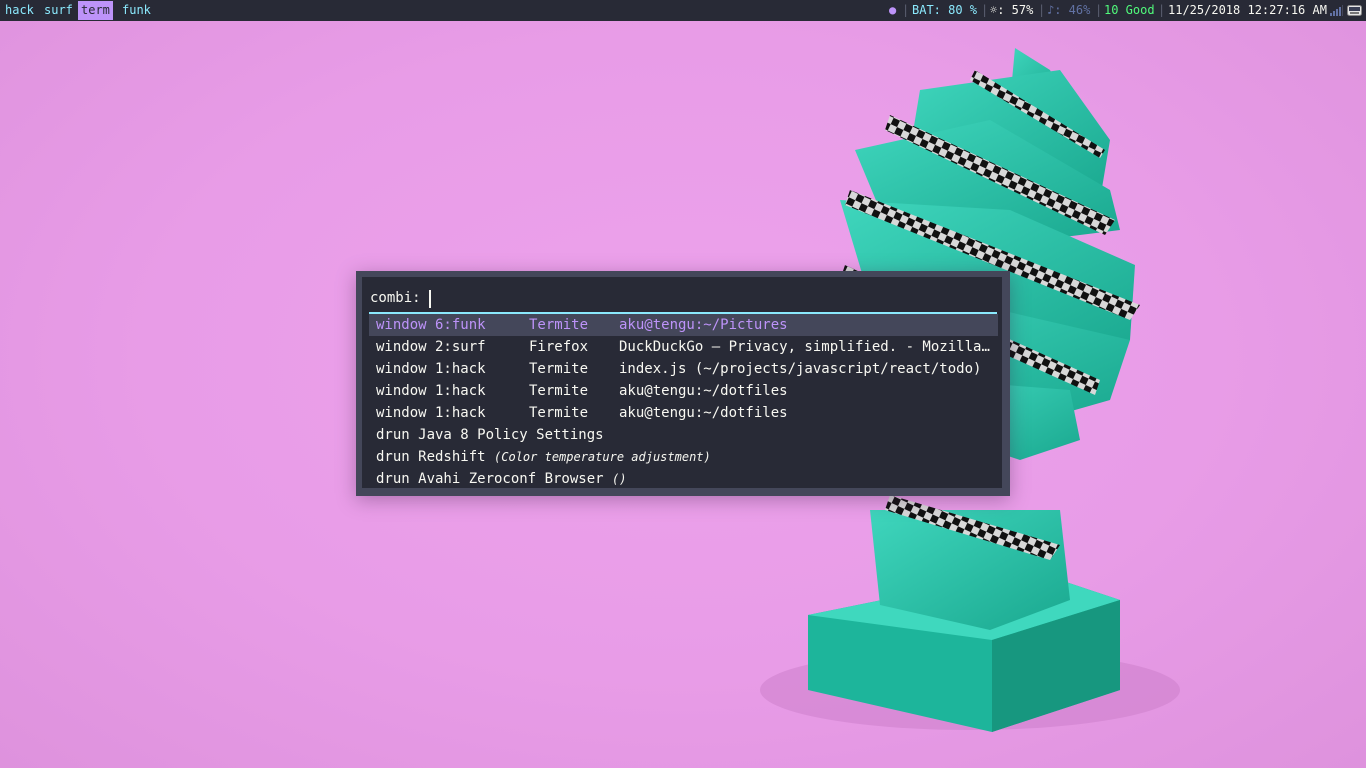  I want to click on brightness-indicator: ☼: 57%, so click(1012, 10).